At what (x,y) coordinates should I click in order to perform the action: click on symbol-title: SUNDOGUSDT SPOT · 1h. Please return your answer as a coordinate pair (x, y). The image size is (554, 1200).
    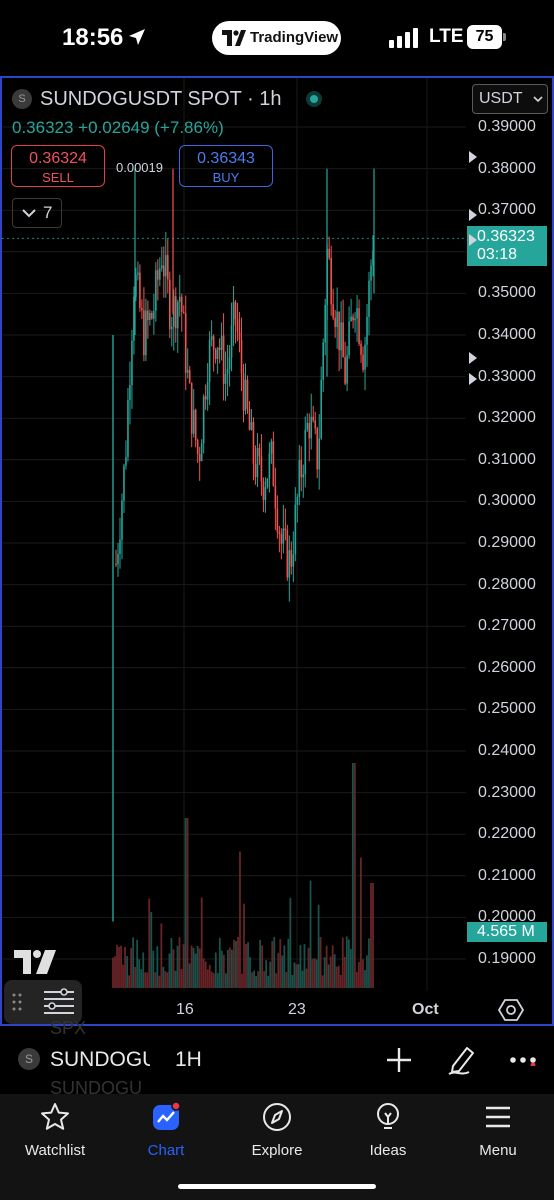
    Looking at the image, I should click on (161, 99).